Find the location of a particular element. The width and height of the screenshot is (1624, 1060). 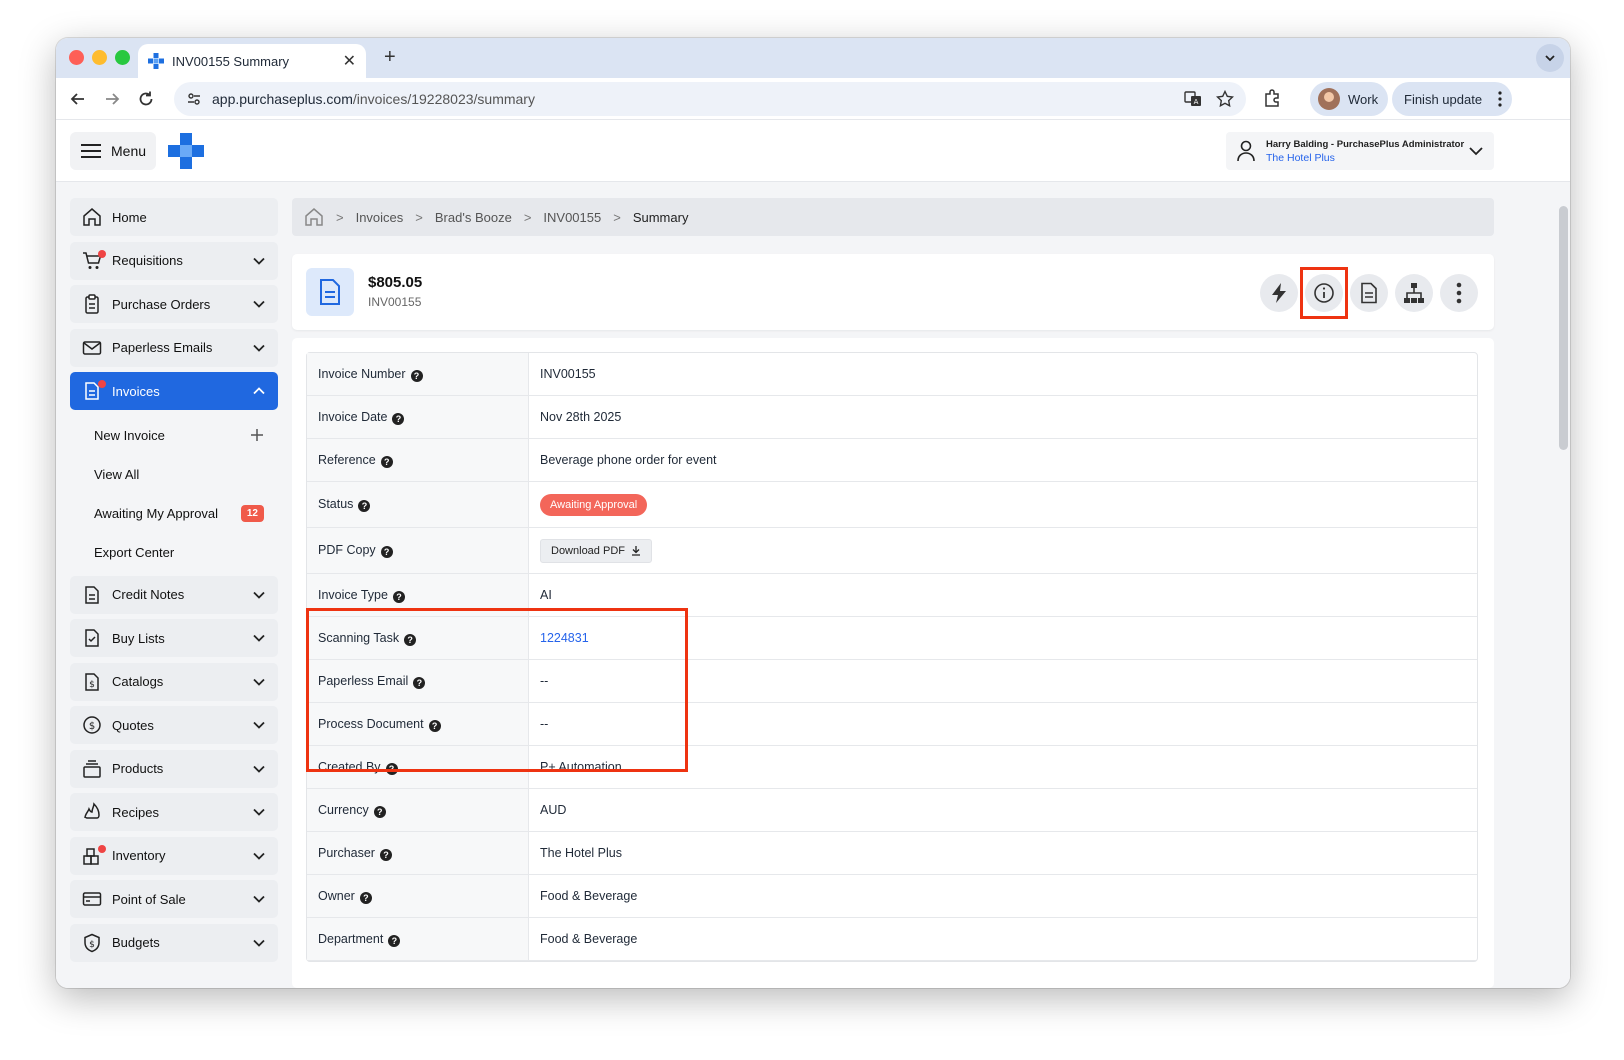

sidebar-item-purchase-orders: Purchase Orders is located at coordinates (174, 304).